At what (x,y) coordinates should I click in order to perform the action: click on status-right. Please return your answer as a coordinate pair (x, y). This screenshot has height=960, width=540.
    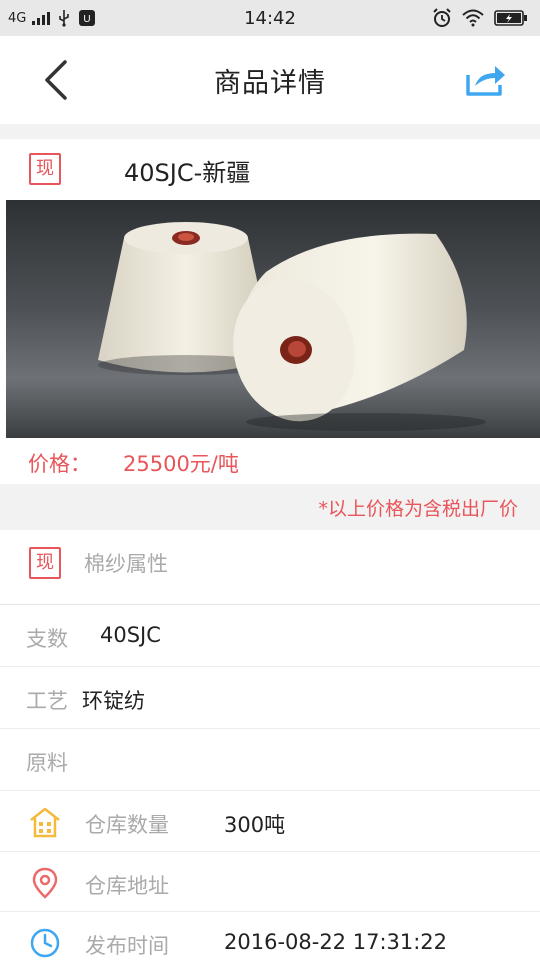
    Looking at the image, I should click on (480, 18).